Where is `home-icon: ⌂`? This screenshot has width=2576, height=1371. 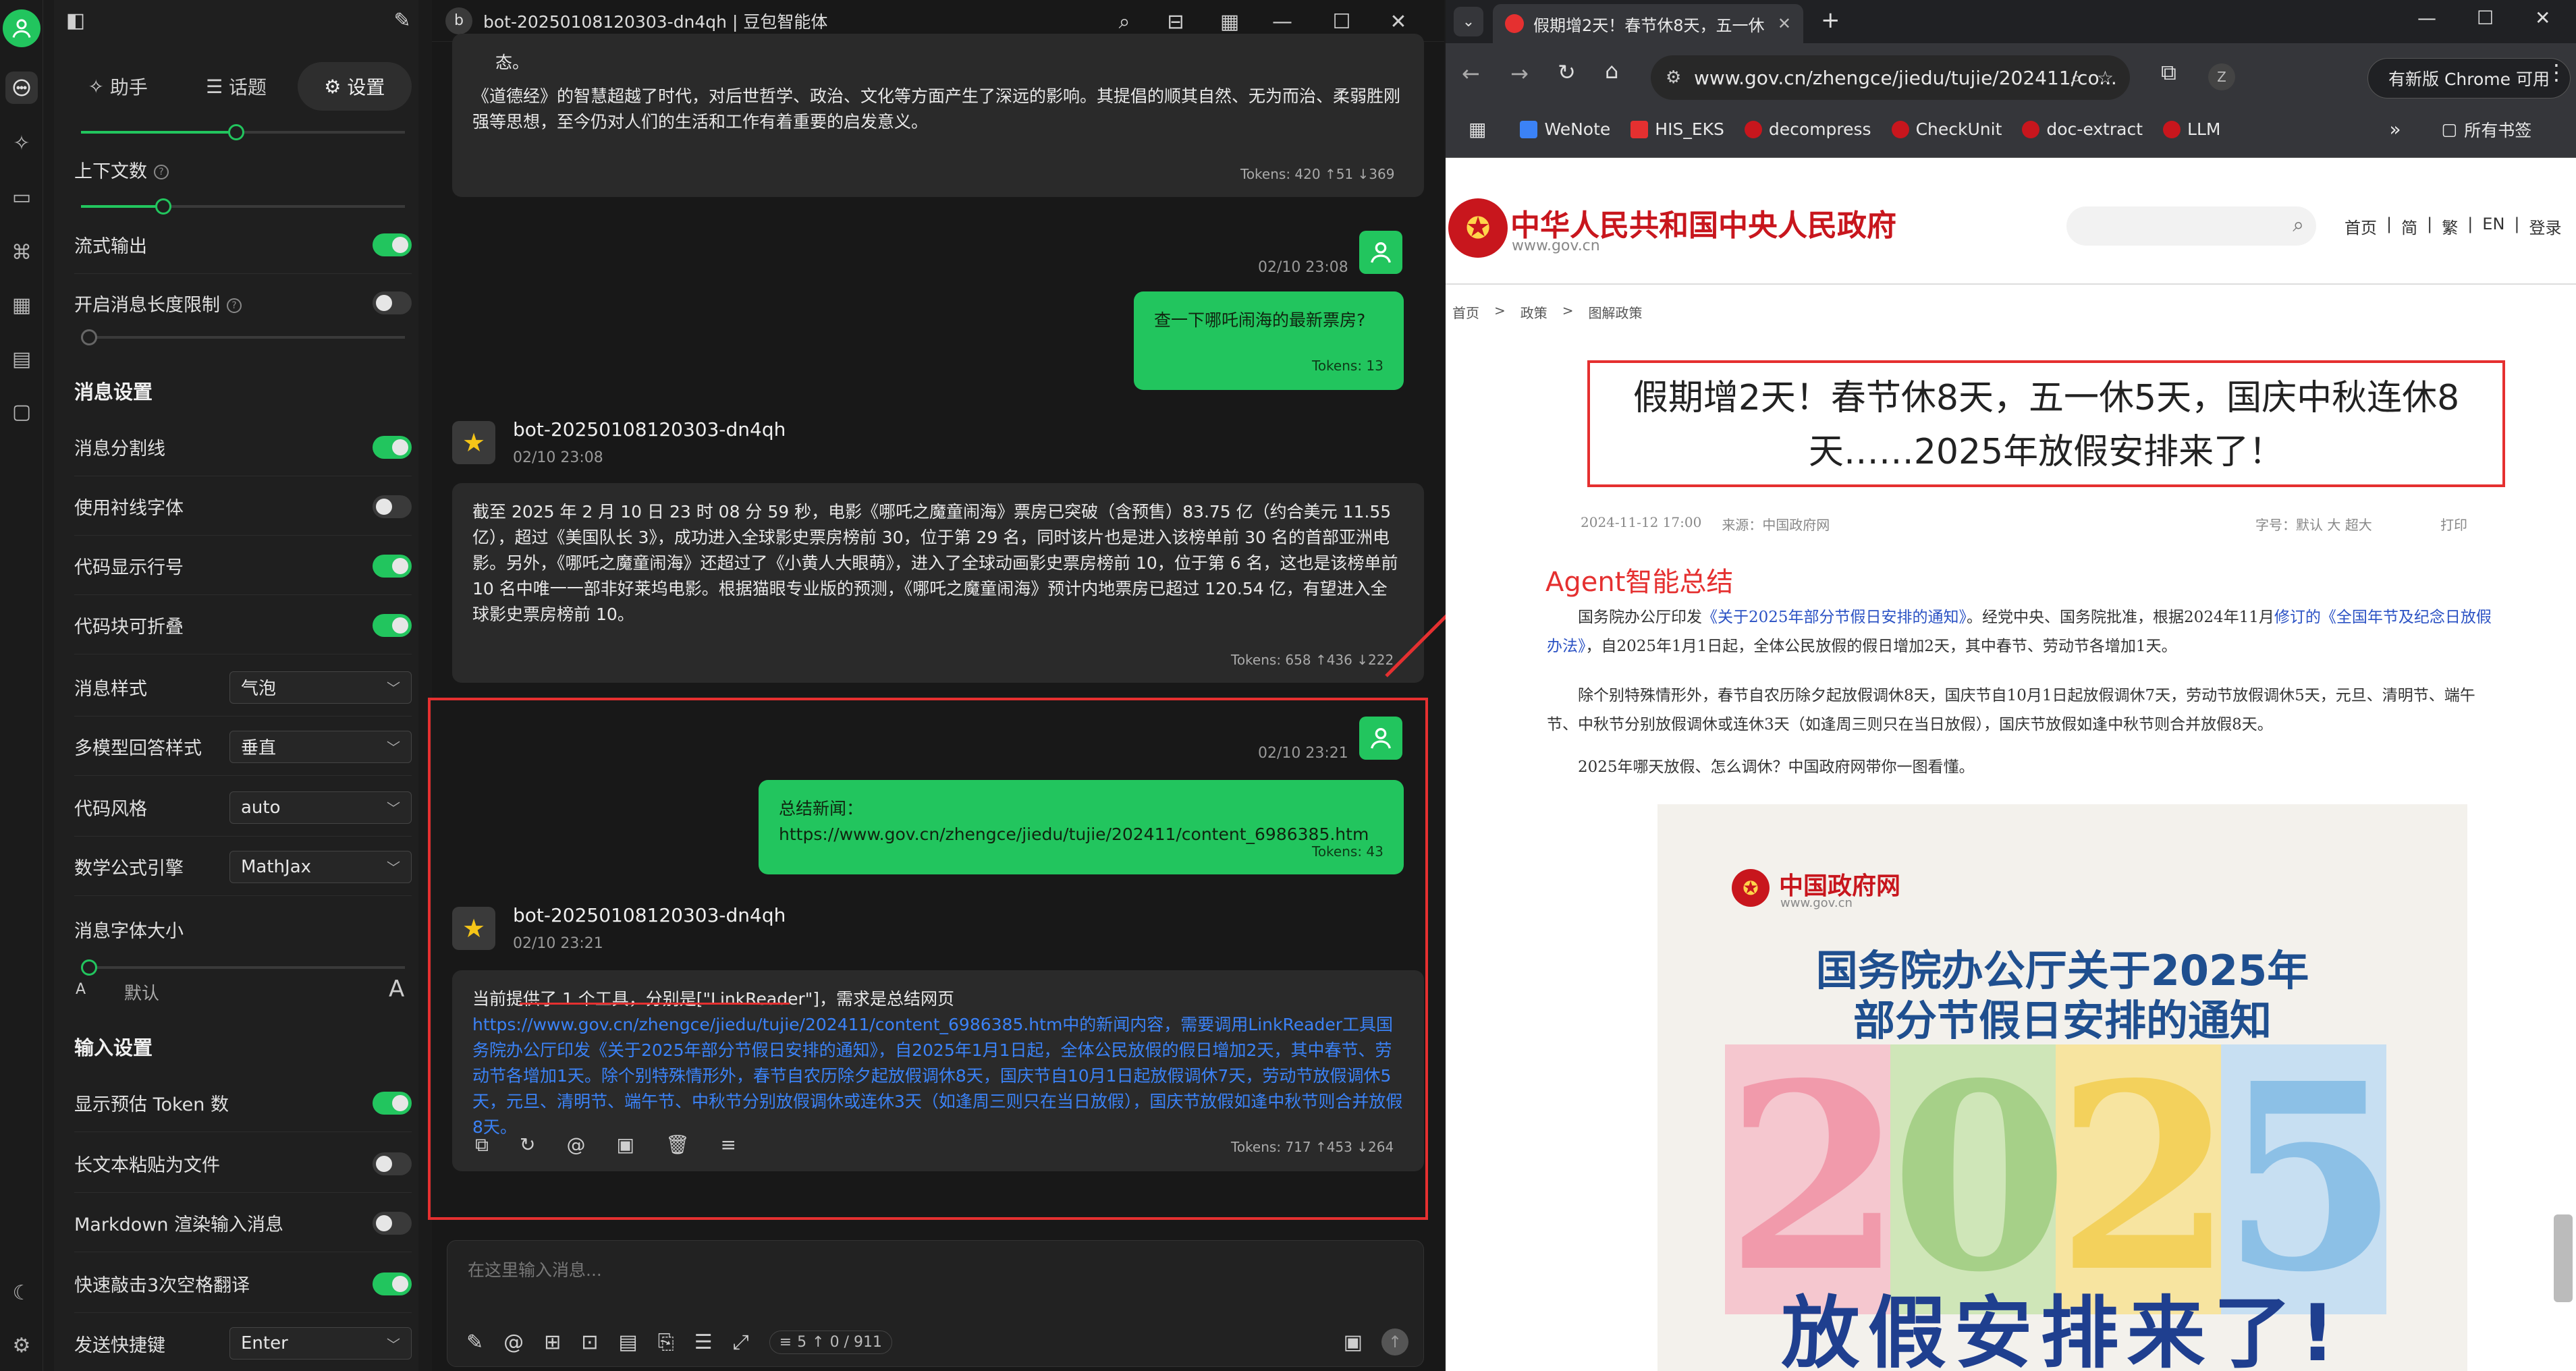
home-icon: ⌂ is located at coordinates (1611, 71).